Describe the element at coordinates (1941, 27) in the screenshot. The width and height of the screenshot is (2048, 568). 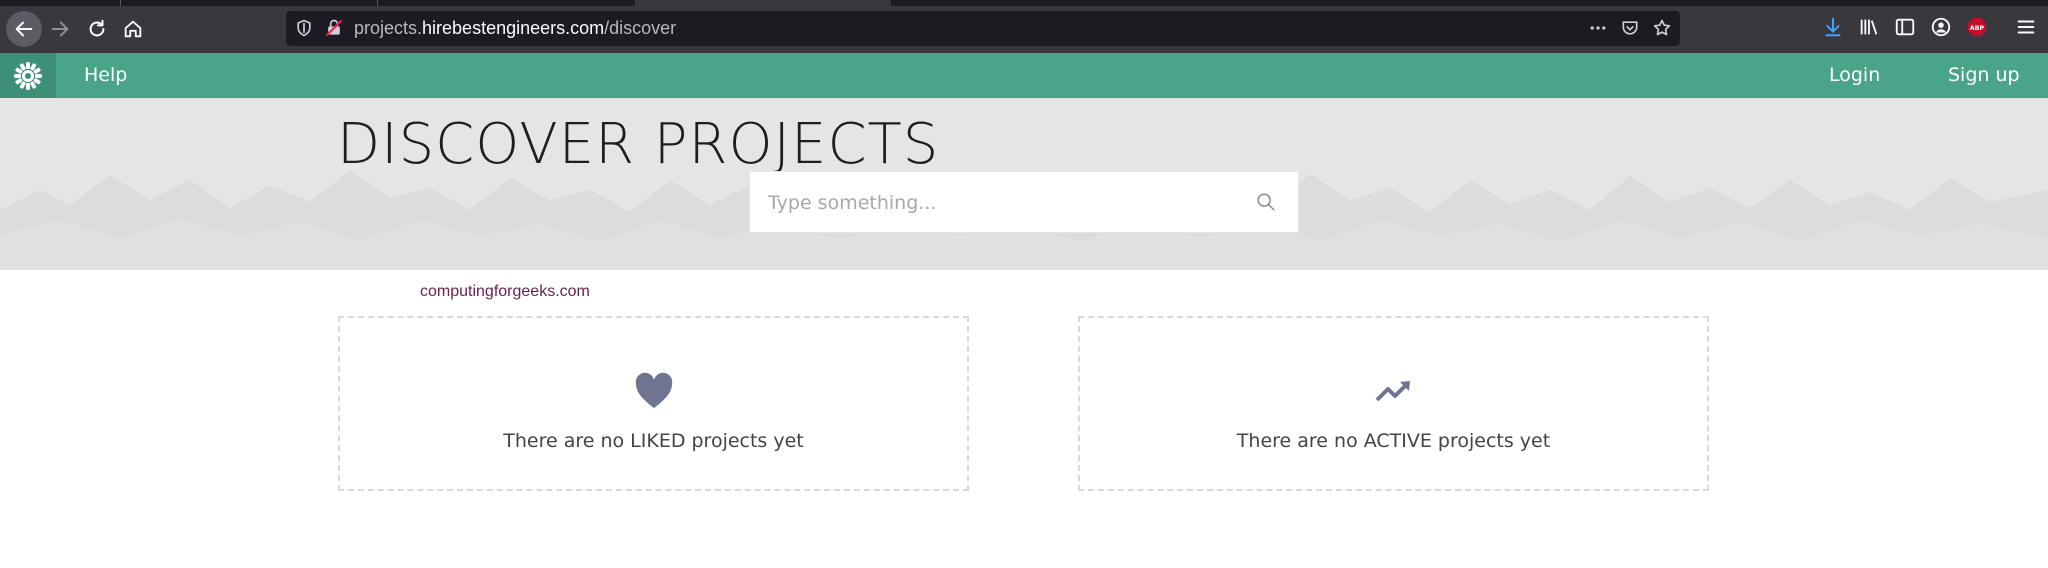
I see `account-icon` at that location.